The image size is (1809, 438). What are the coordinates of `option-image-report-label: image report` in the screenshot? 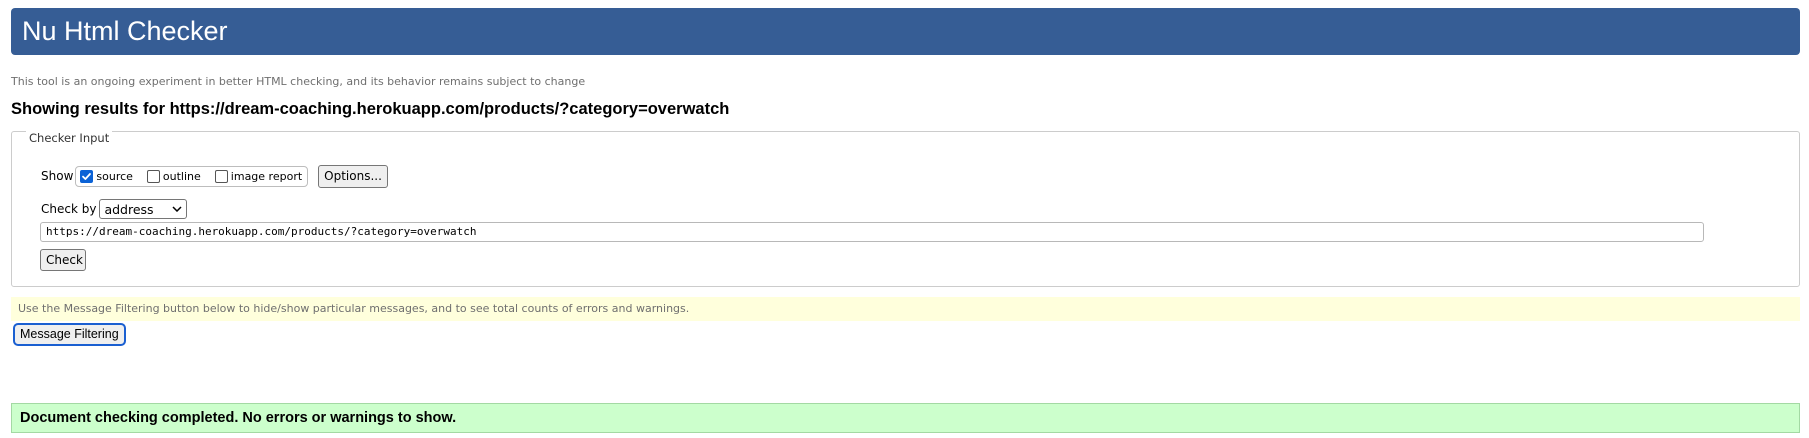 It's located at (266, 176).